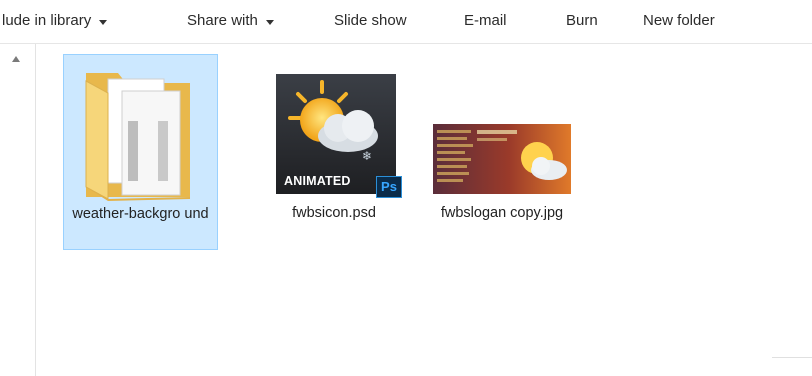 The image size is (812, 376). I want to click on include-in-library-menu: lude in library, so click(55, 21).